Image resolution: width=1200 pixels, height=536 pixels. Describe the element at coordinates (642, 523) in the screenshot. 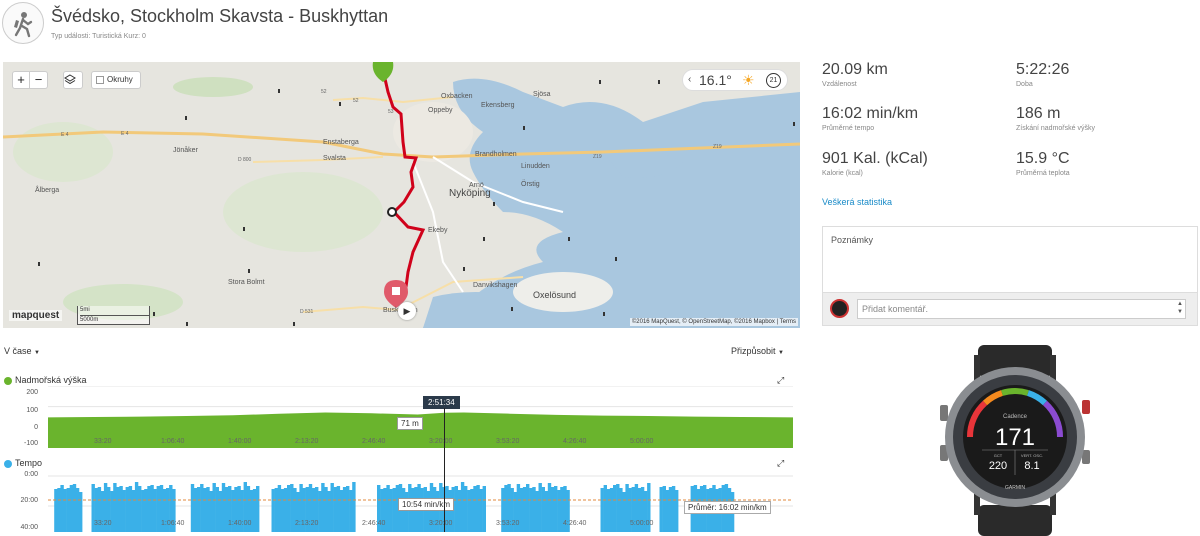

I see `x-tick: 5:00:00` at that location.